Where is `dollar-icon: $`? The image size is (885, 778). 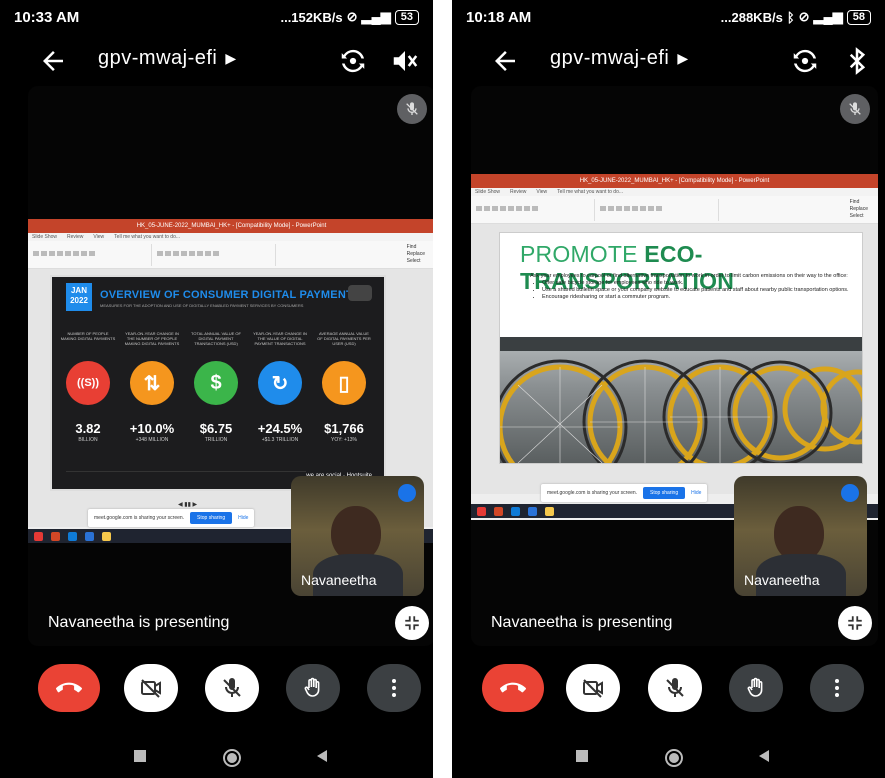
dollar-icon: $ is located at coordinates (216, 383).